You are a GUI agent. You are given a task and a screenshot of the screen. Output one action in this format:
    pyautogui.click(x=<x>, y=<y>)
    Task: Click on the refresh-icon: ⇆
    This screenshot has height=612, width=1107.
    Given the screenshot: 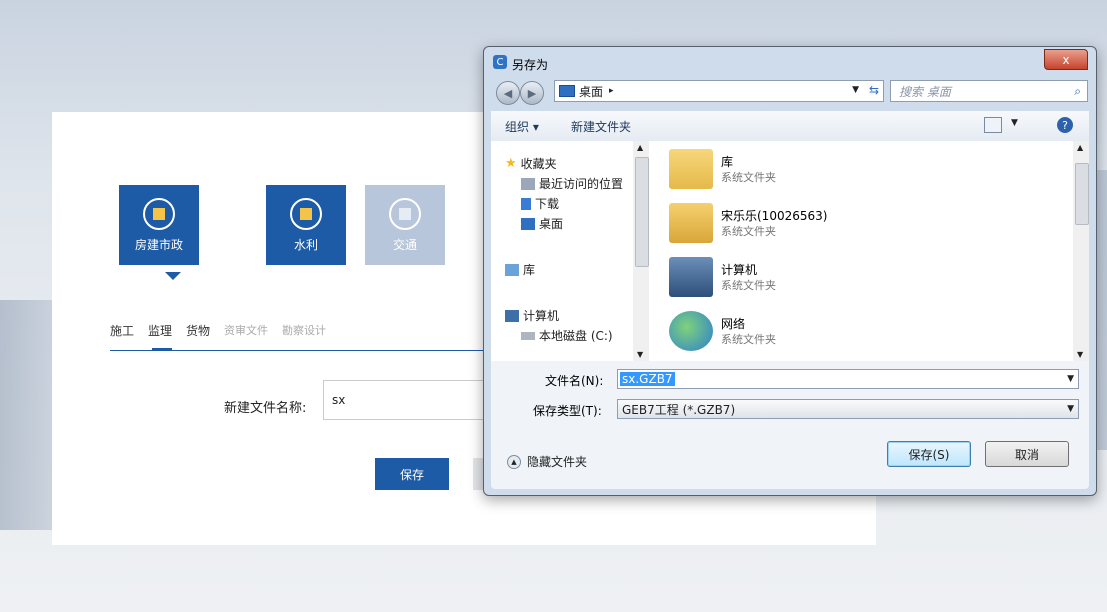 What is the action you would take?
    pyautogui.click(x=874, y=90)
    